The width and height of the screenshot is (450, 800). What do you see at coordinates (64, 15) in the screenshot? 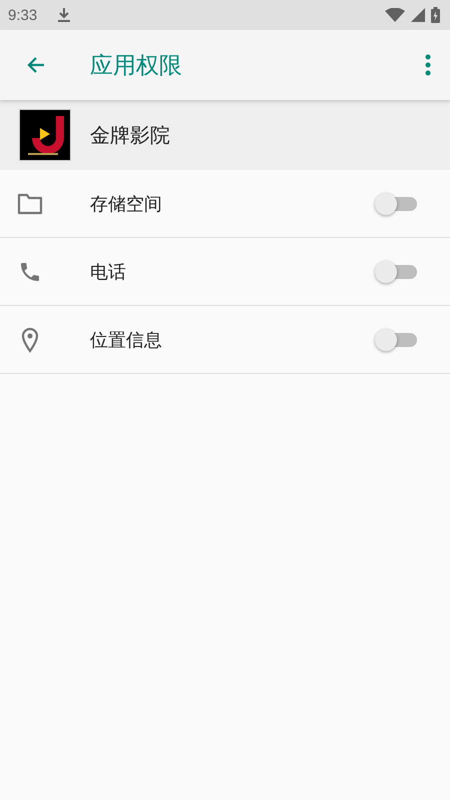
I see `download-icon` at bounding box center [64, 15].